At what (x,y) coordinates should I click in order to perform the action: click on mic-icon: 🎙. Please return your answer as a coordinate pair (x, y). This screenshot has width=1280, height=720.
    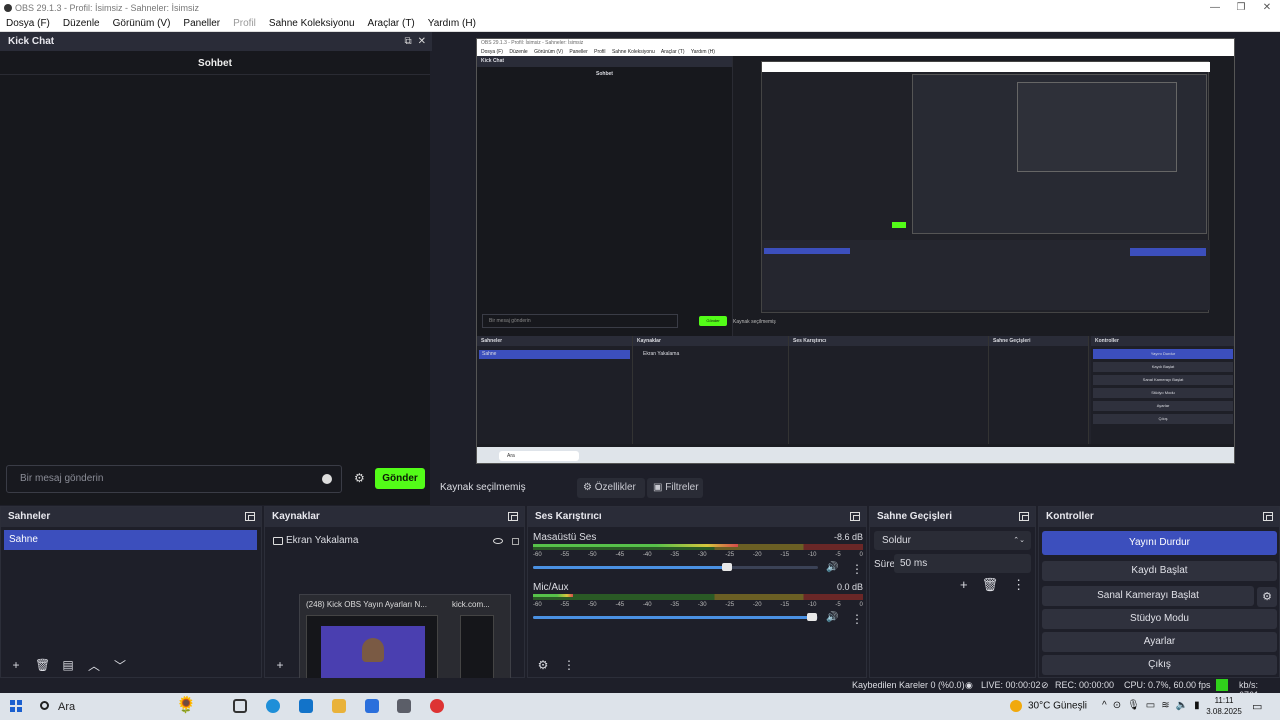
    Looking at the image, I should click on (1136, 705).